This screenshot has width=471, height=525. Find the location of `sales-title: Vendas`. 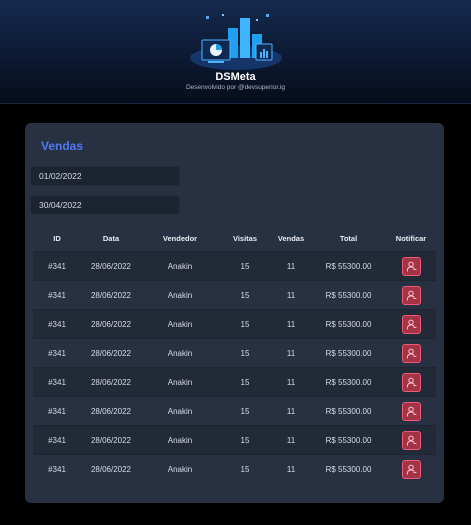

sales-title: Vendas is located at coordinates (62, 146).